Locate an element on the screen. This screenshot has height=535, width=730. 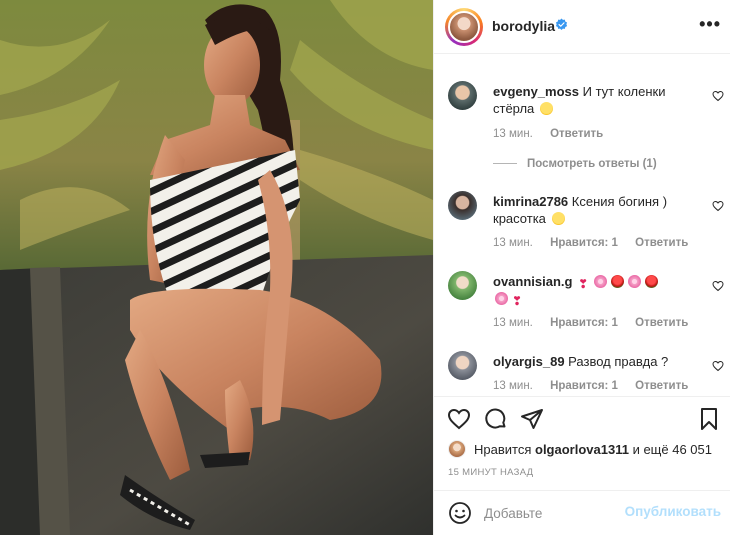
comment-text: olyargis_89 Развод правда ? is located at coordinates (590, 361).